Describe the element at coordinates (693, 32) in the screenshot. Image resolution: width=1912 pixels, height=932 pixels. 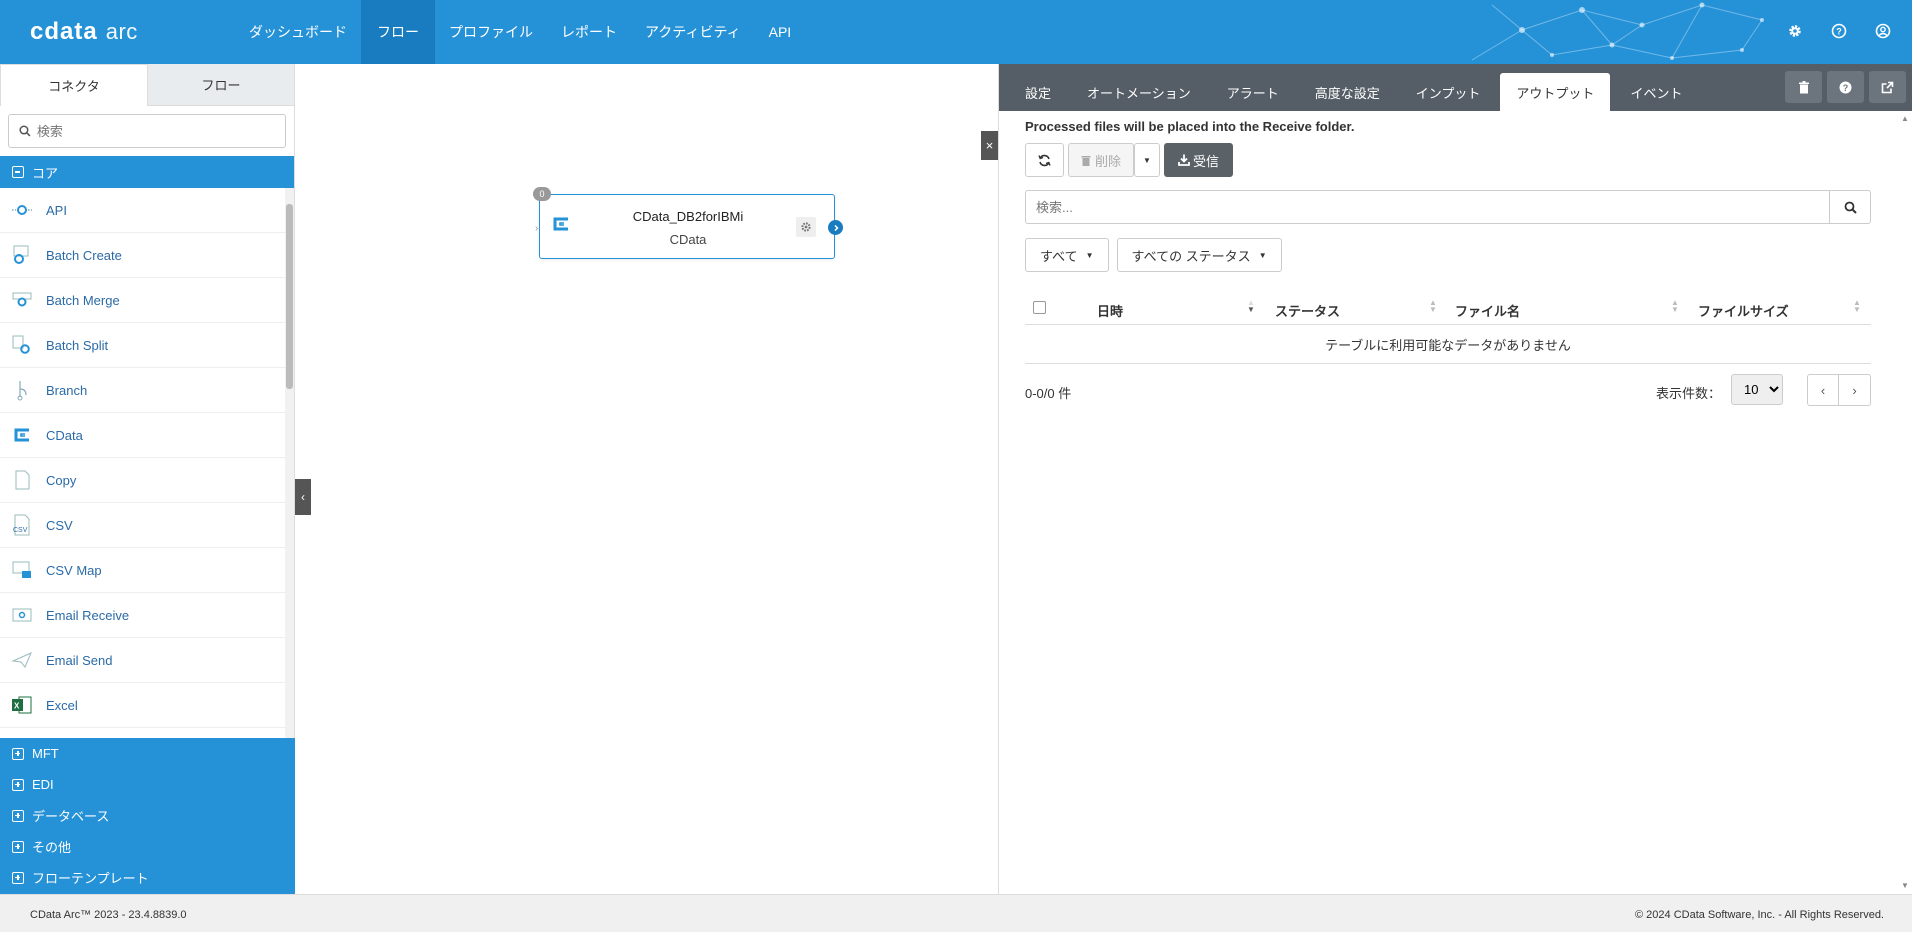
I see `nav-item-activity: アクティビティ` at that location.